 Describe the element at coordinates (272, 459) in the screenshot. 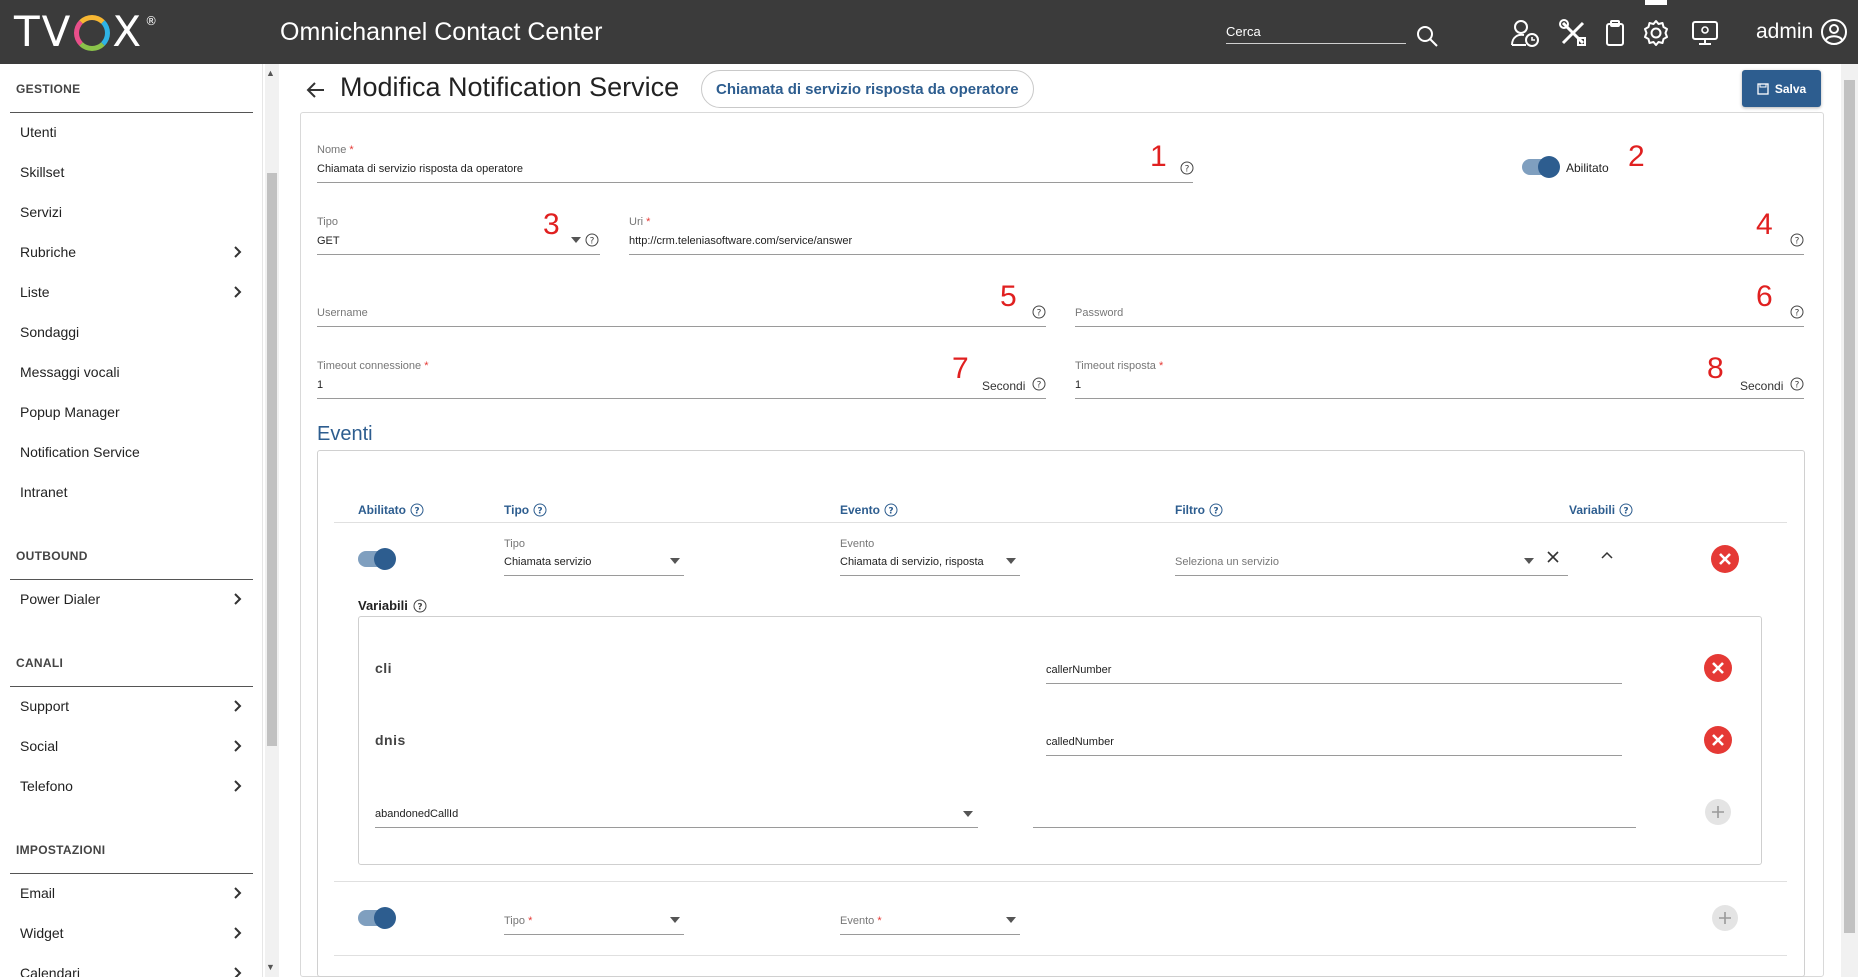

I see `sidebar-scroll-thumb` at that location.